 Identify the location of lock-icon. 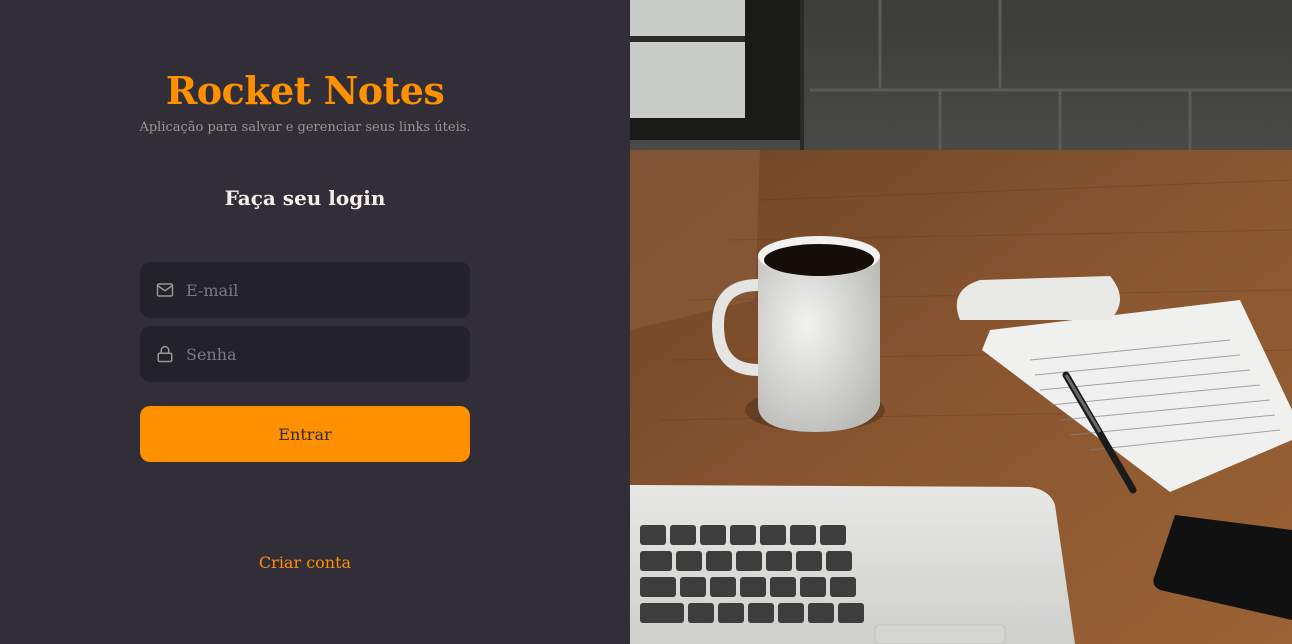
(165, 354).